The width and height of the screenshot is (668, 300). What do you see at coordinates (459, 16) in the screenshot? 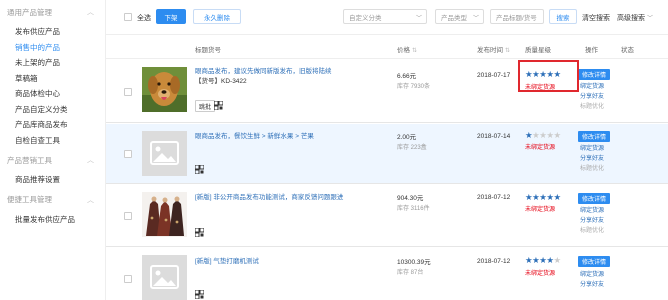
I see `product-type-select: 产品类型 ﹀` at bounding box center [459, 16].